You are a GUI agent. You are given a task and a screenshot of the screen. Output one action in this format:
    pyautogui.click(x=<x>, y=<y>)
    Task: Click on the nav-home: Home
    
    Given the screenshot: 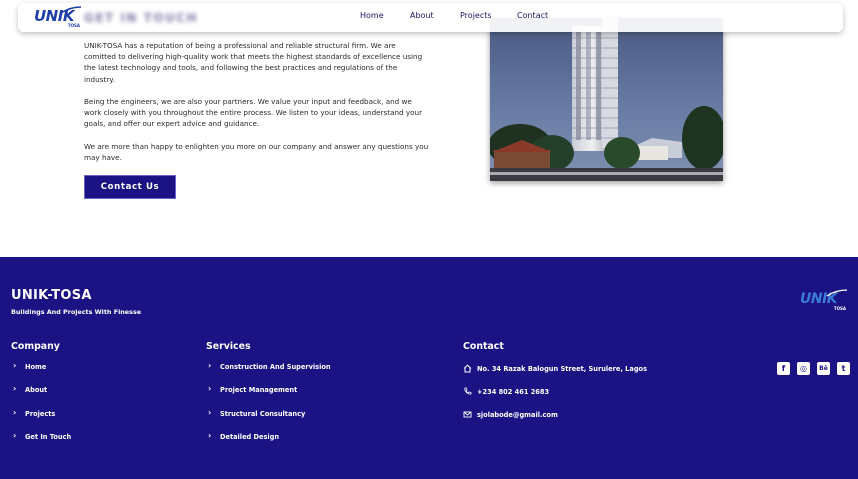 What is the action you would take?
    pyautogui.click(x=372, y=15)
    